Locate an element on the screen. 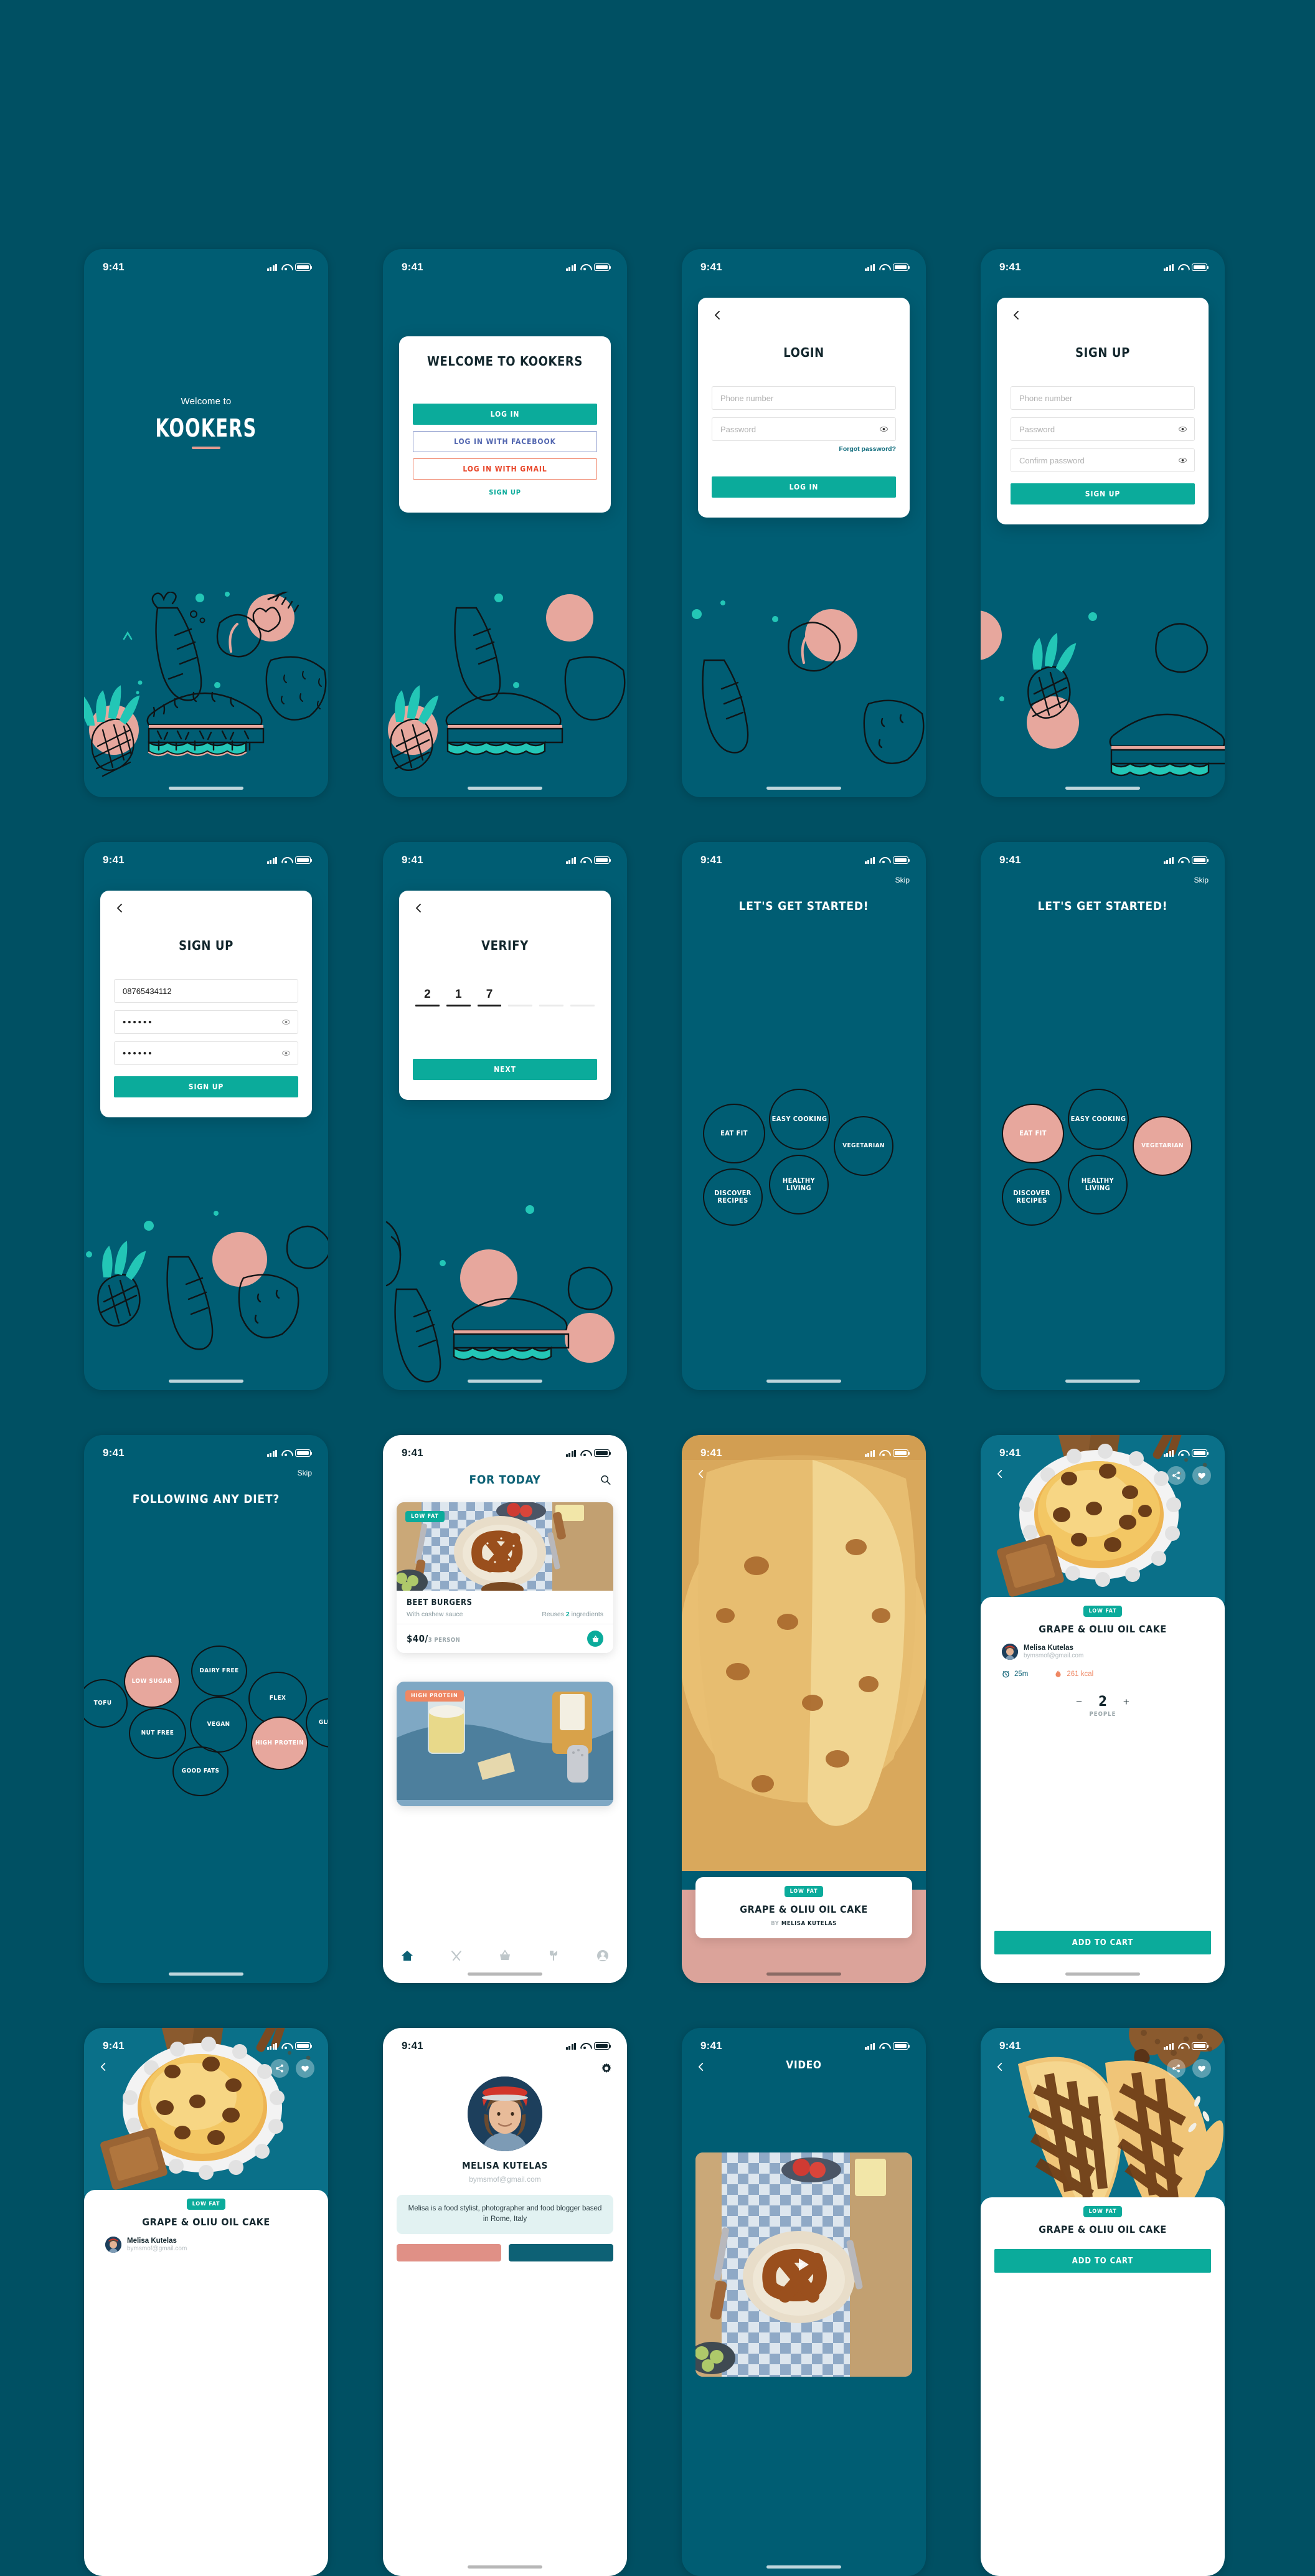  status-icons is located at coordinates (887, 267).